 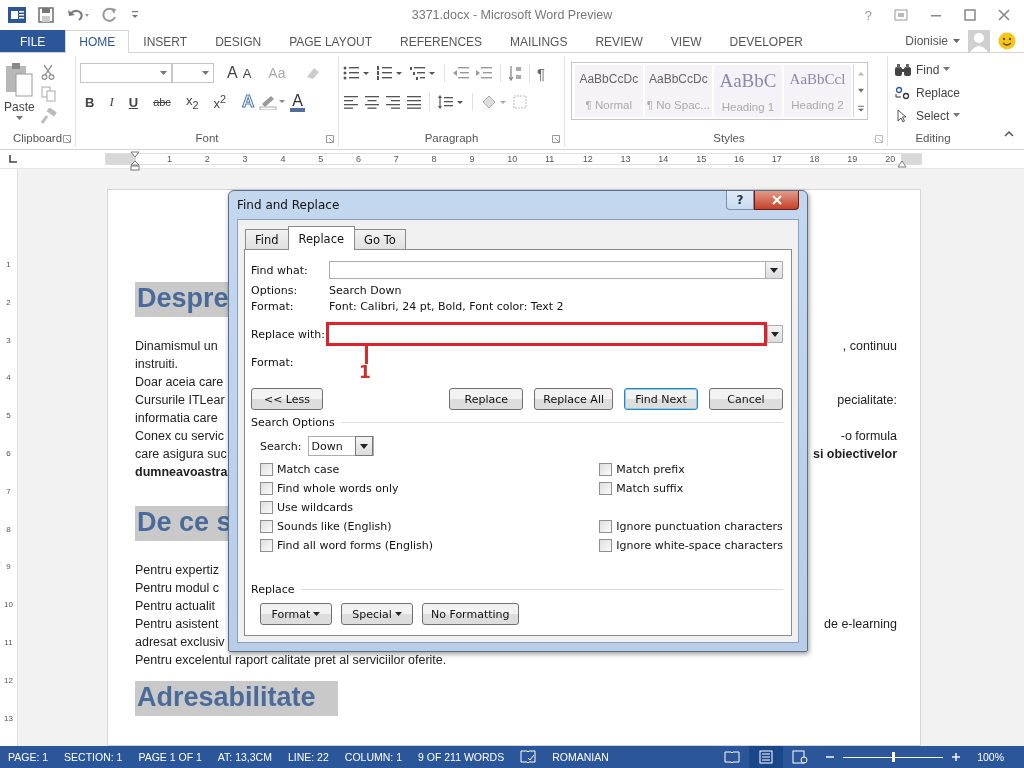 I want to click on ruler-number: 8, so click(x=434, y=159).